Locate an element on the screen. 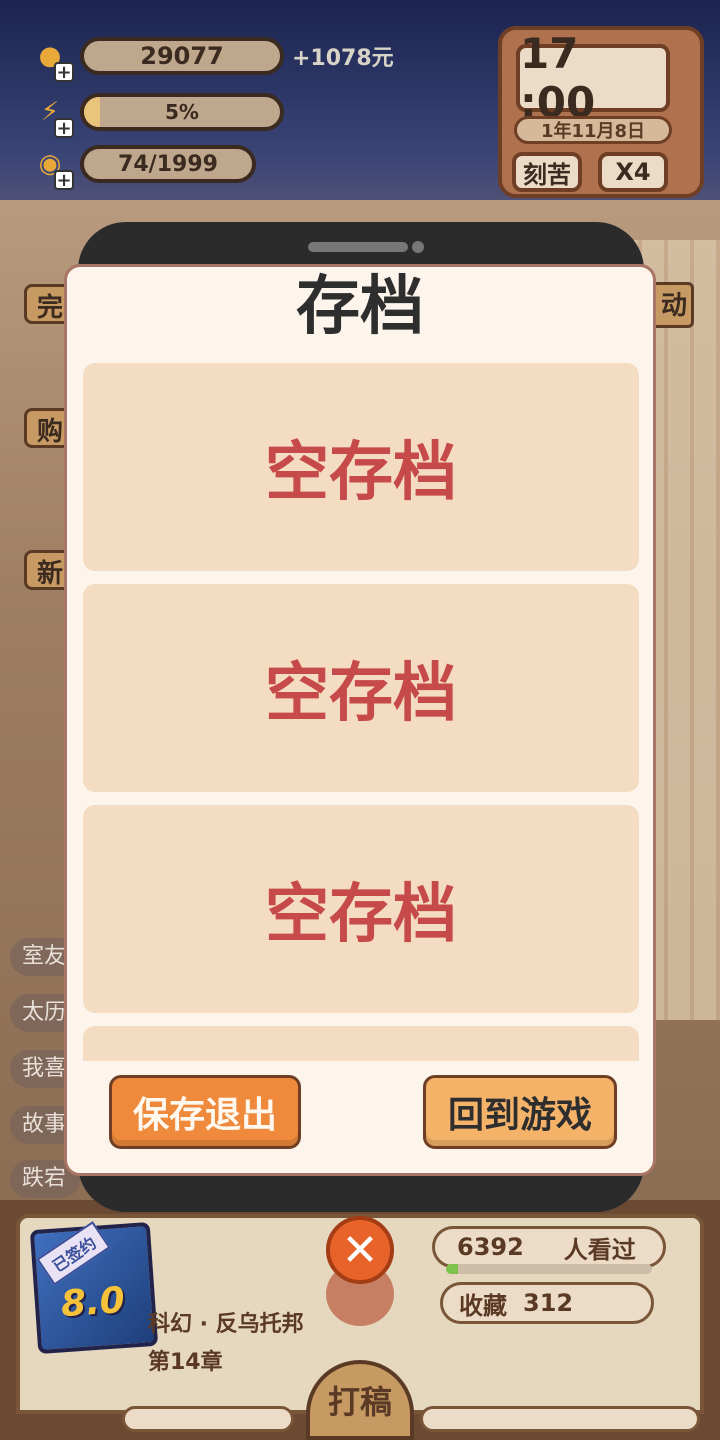 This screenshot has height=1440, width=720. coins-stat: ● + 29077 +1078元 is located at coordinates (211, 58).